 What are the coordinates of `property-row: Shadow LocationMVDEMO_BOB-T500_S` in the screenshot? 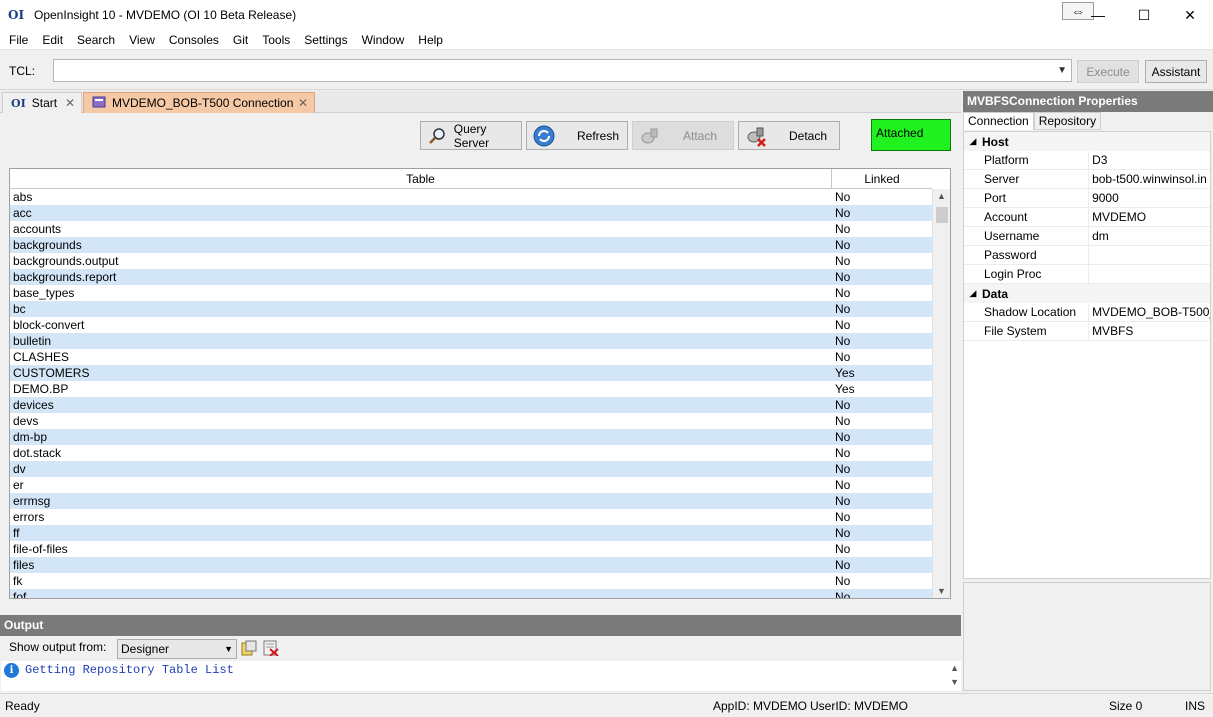 It's located at (1087, 312).